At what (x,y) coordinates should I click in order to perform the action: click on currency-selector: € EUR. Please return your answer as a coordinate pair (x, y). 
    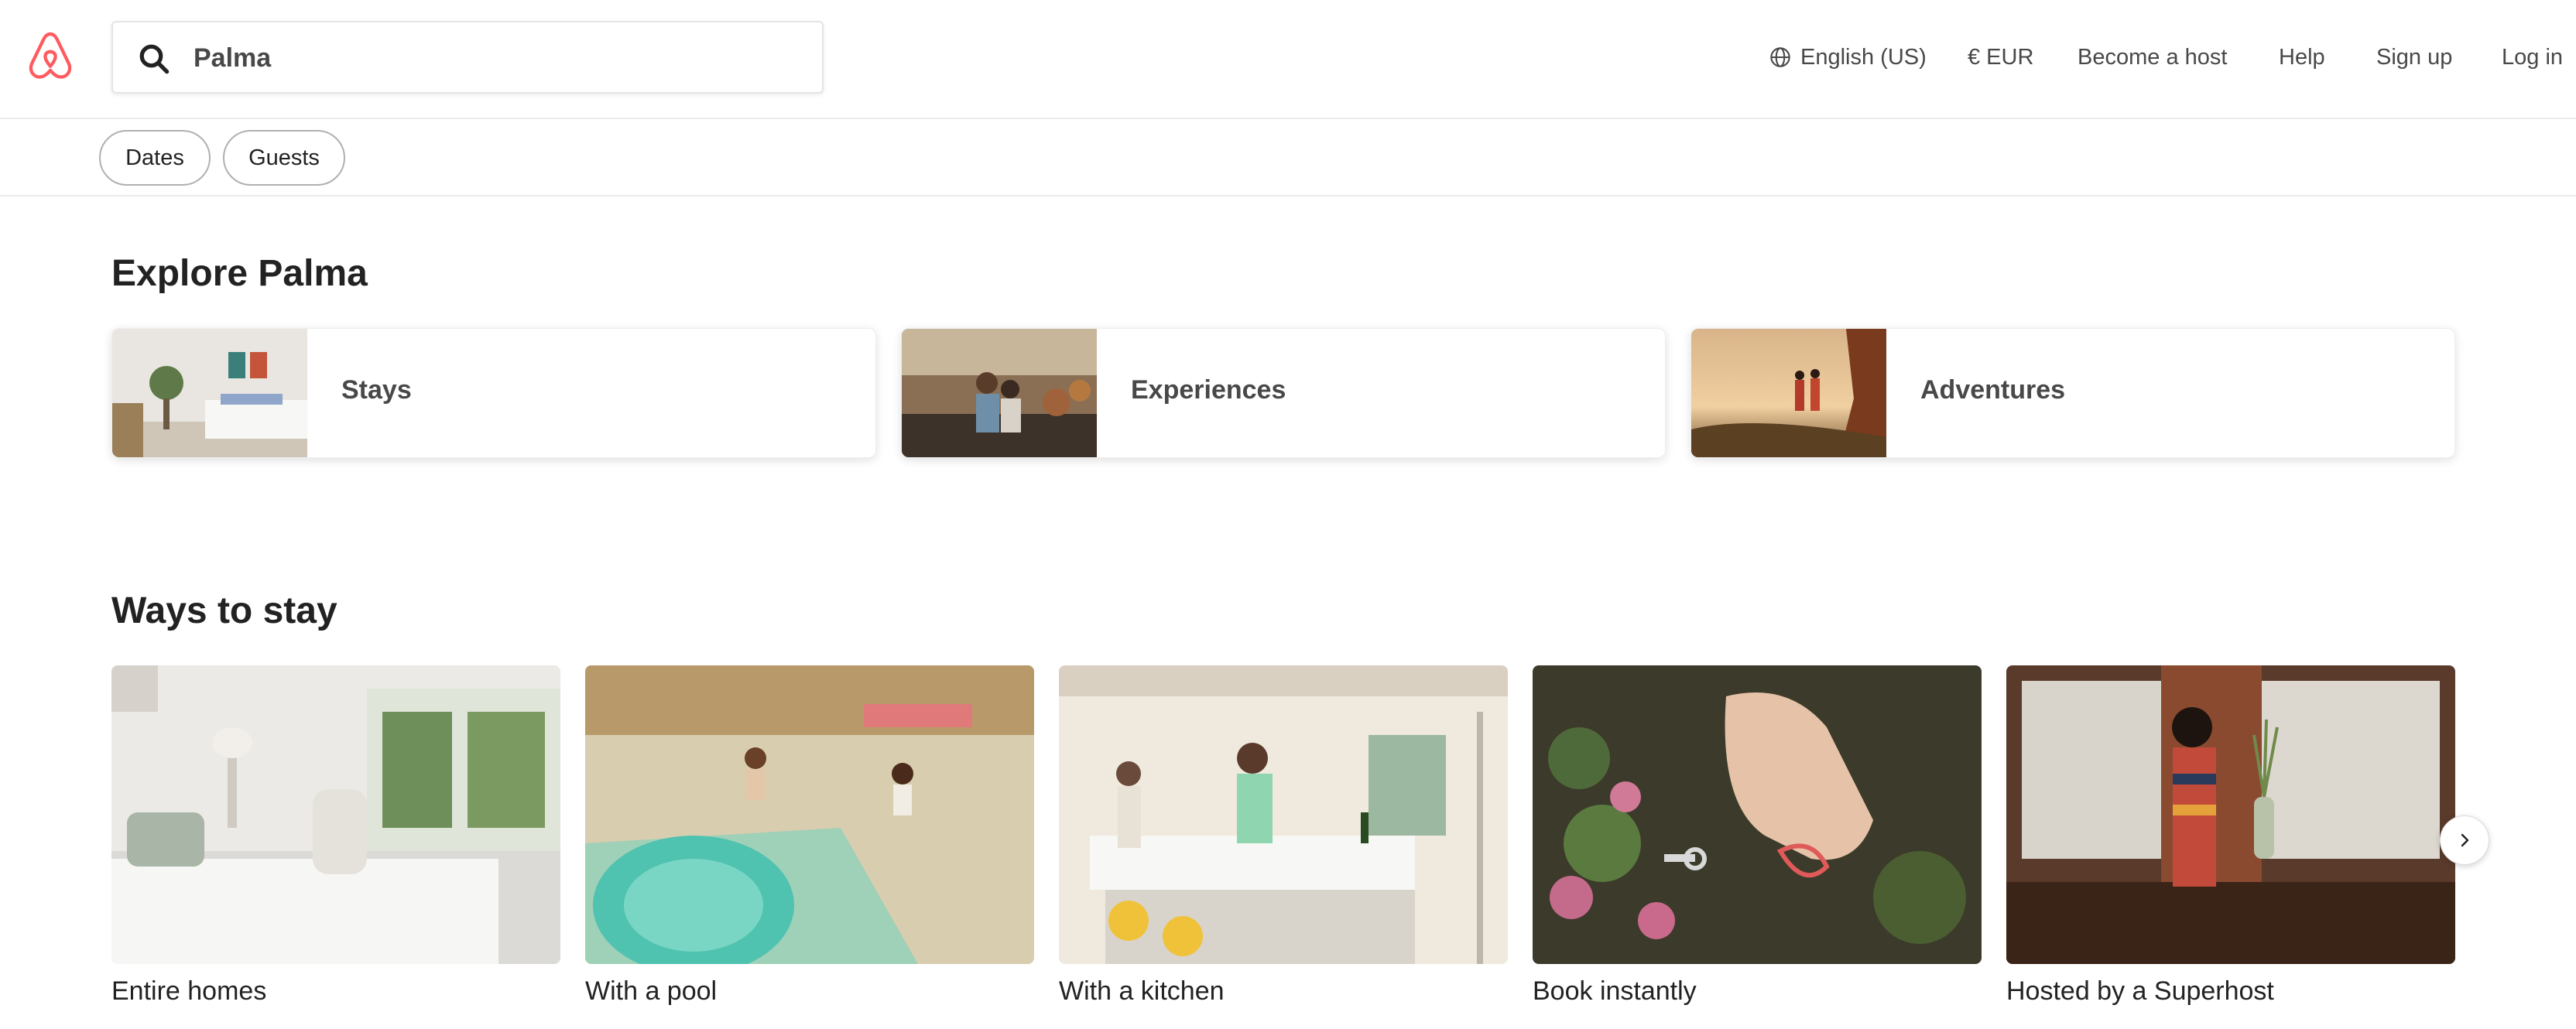
    Looking at the image, I should click on (2000, 58).